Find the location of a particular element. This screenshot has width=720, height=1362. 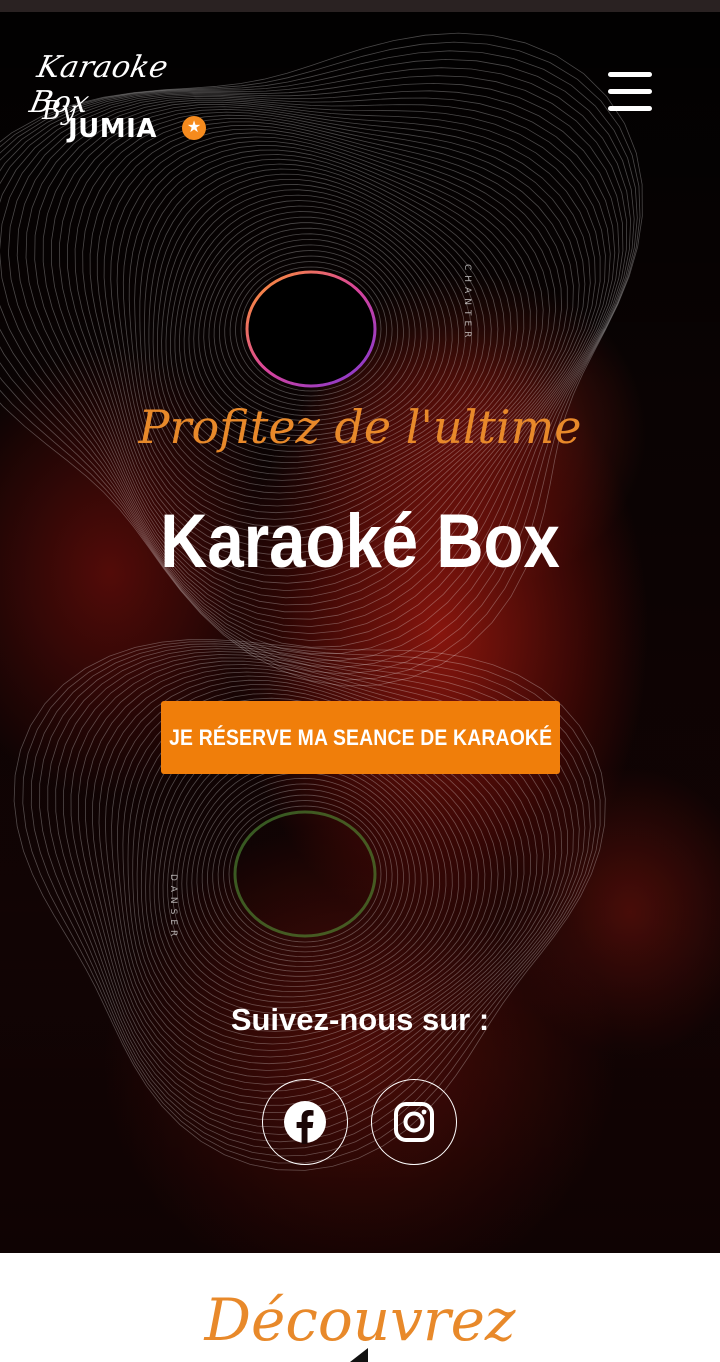

carousel-arrow-icon is located at coordinates (359, 1355).